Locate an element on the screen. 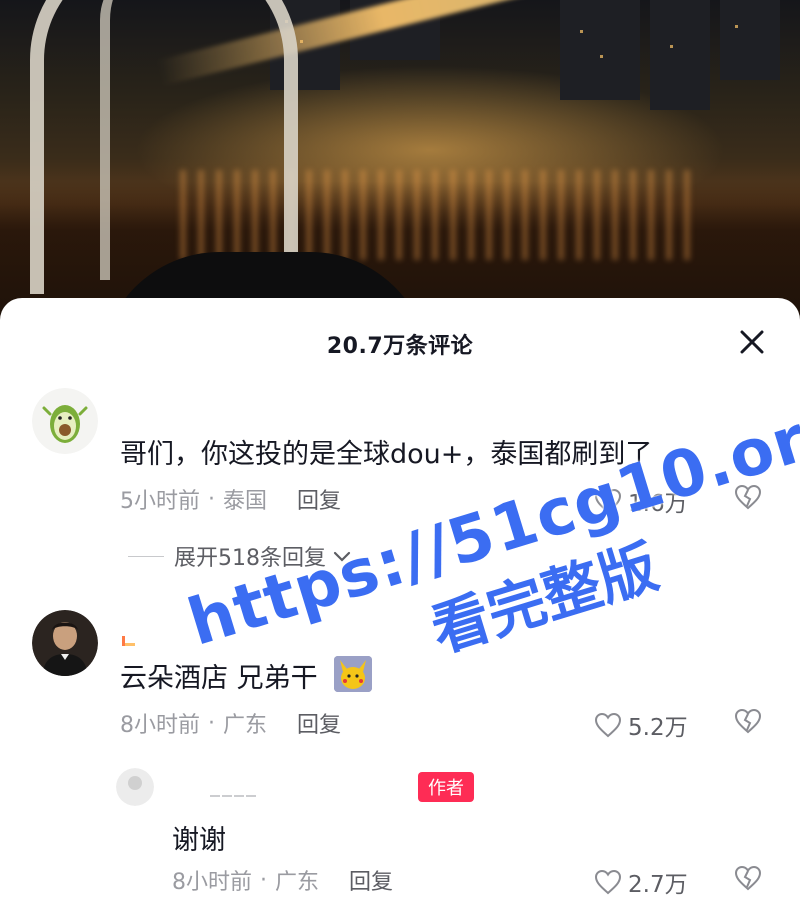 The image size is (800, 911). pikachu-sticker-icon is located at coordinates (353, 674).